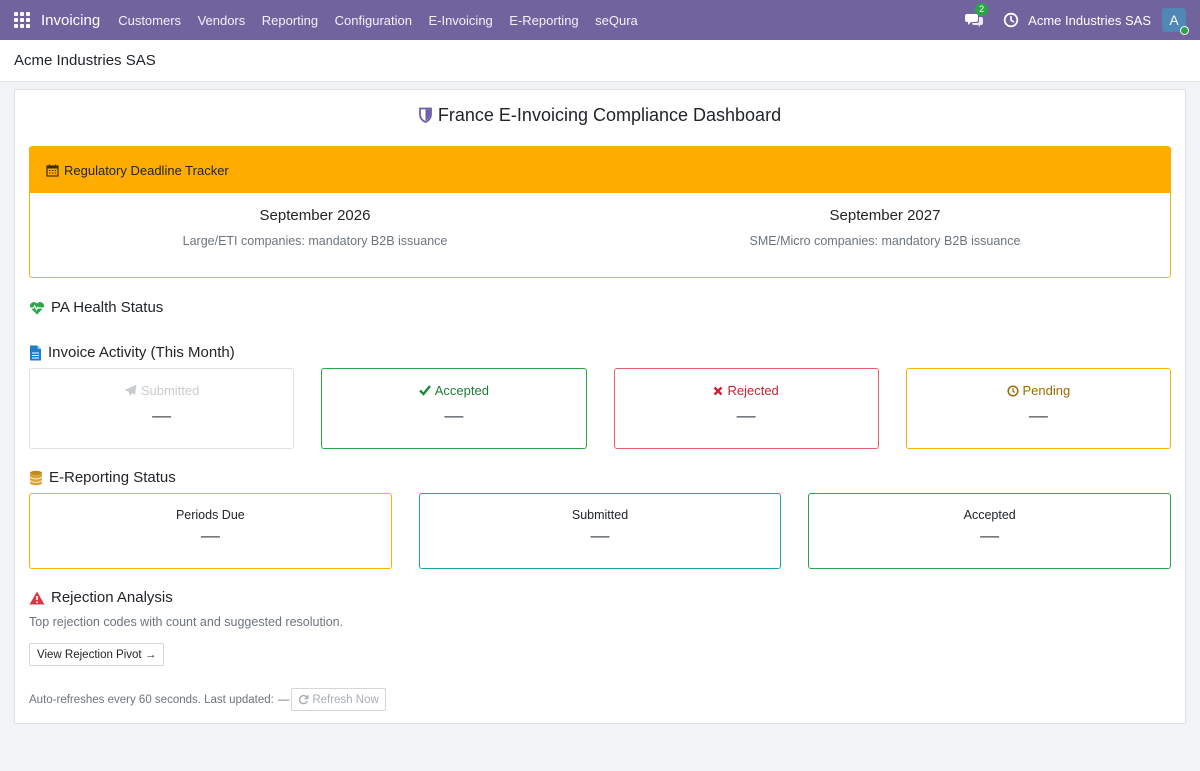  What do you see at coordinates (746, 416) in the screenshot?
I see `rejected-value: —` at bounding box center [746, 416].